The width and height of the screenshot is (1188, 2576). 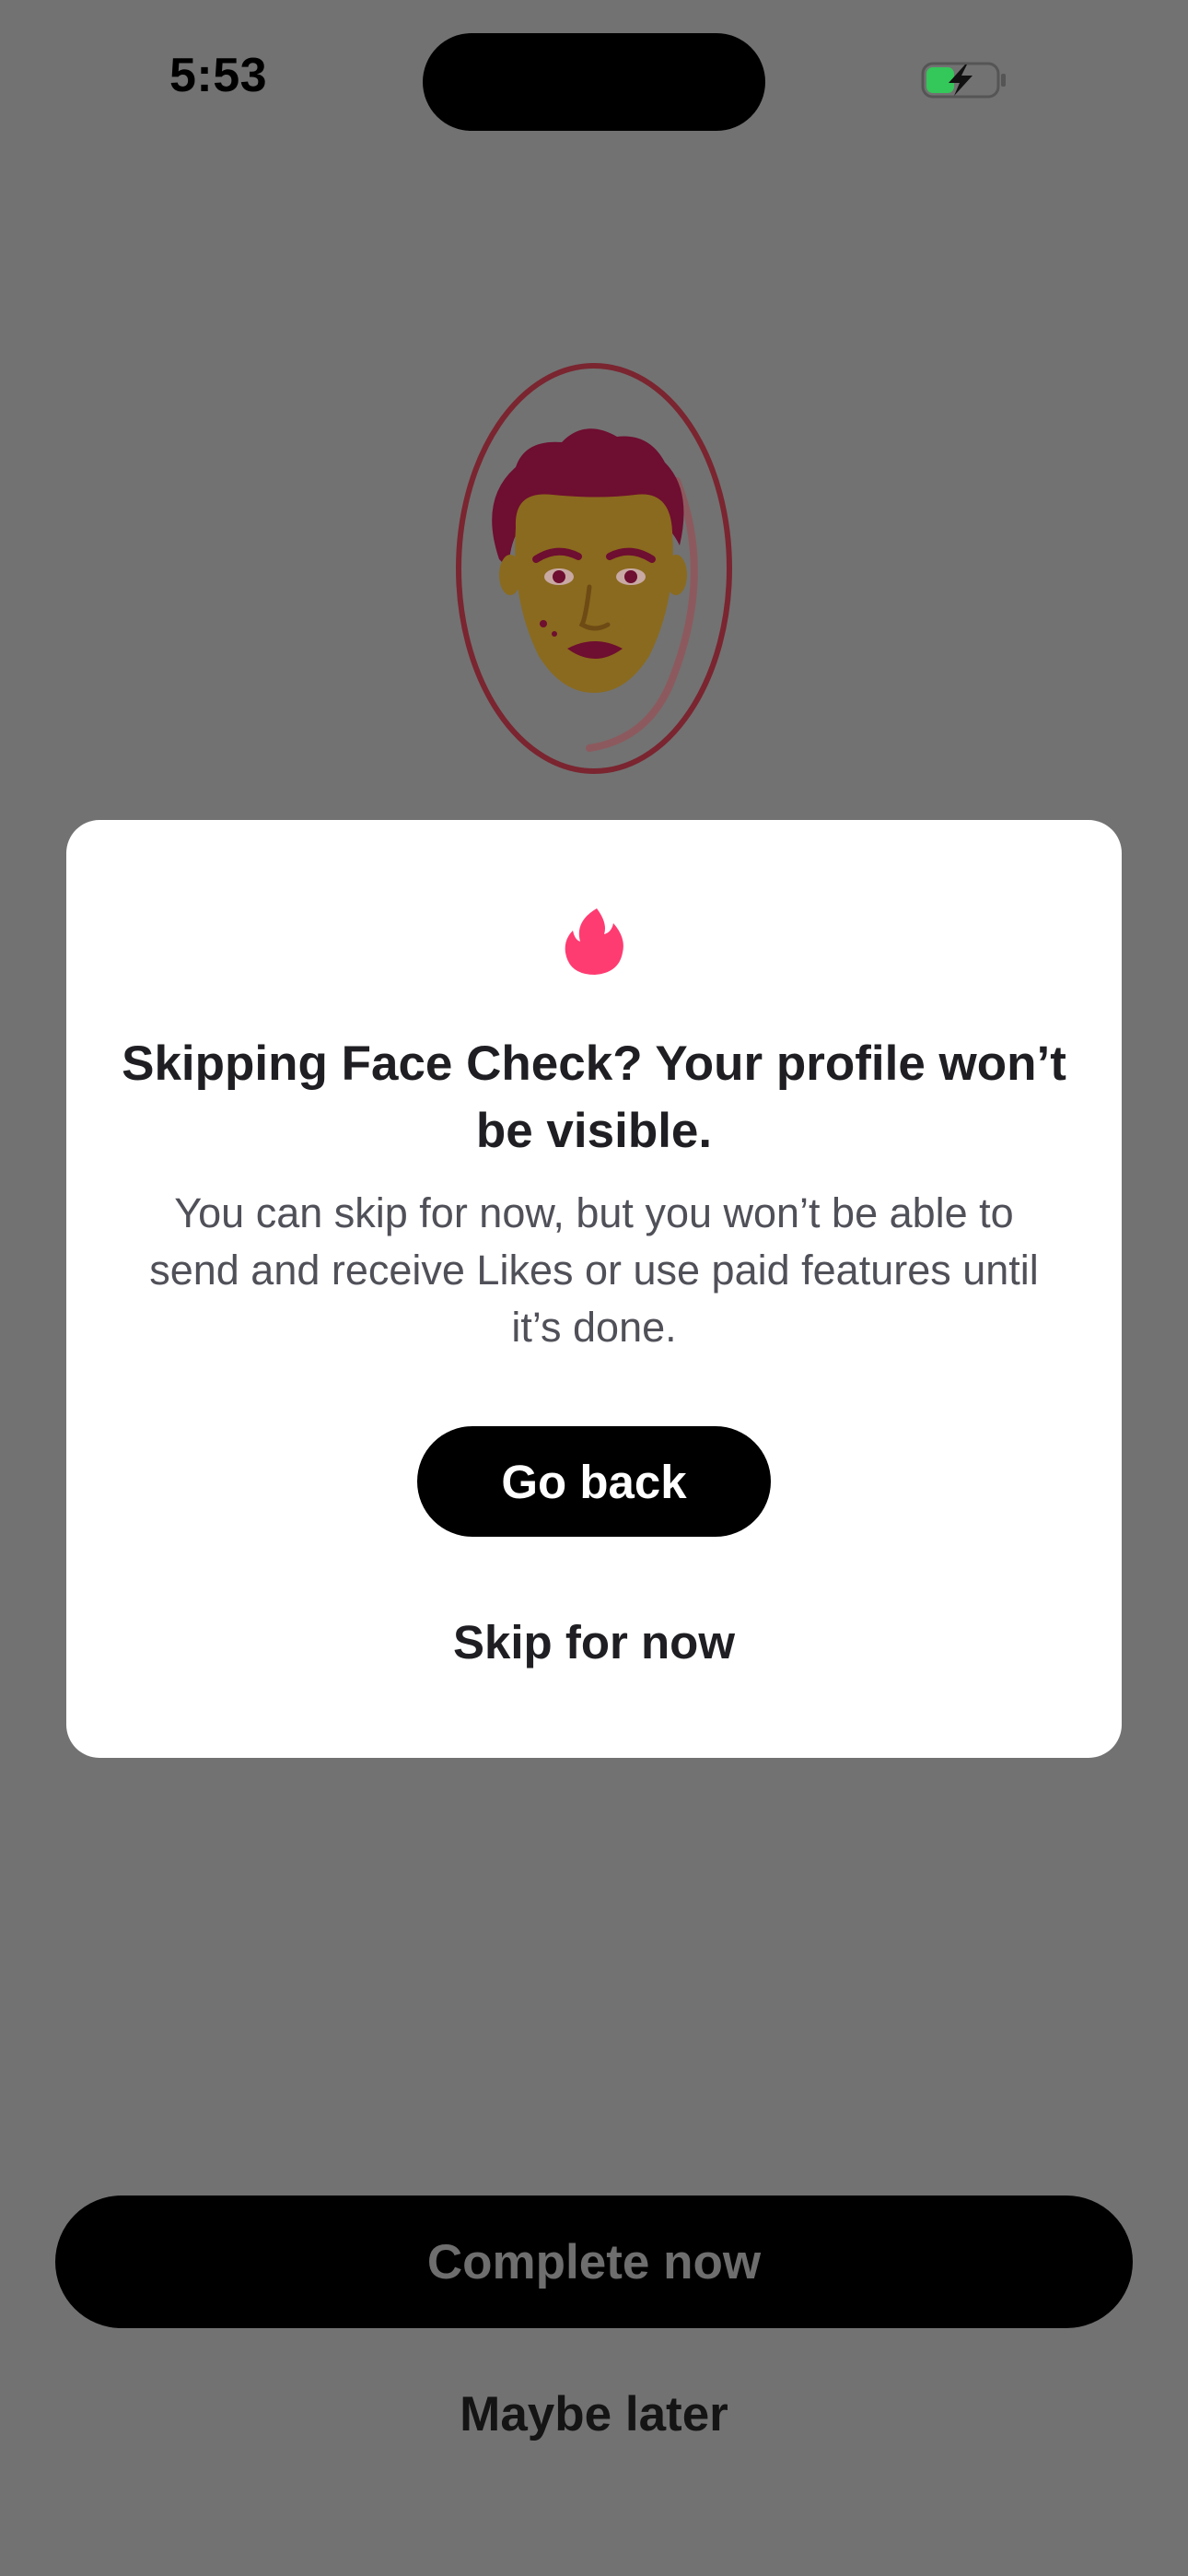 I want to click on complete-now-button: Complete now, so click(x=594, y=2261).